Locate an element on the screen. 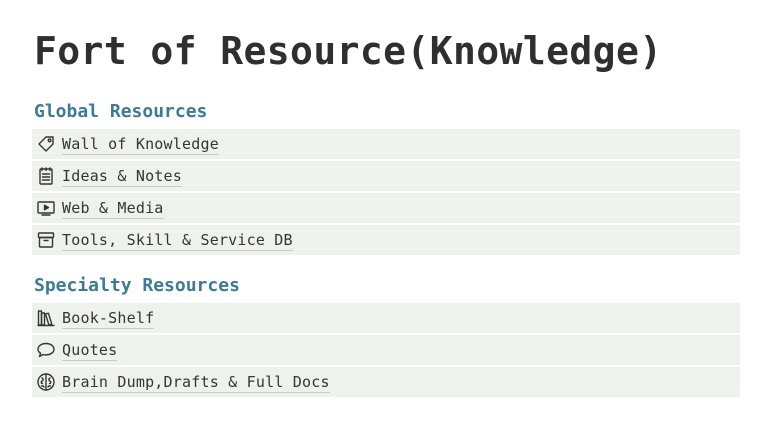  link-brain-dump-drafts-full-docs: Brain Dump,Drafts & Full Docs is located at coordinates (386, 382).